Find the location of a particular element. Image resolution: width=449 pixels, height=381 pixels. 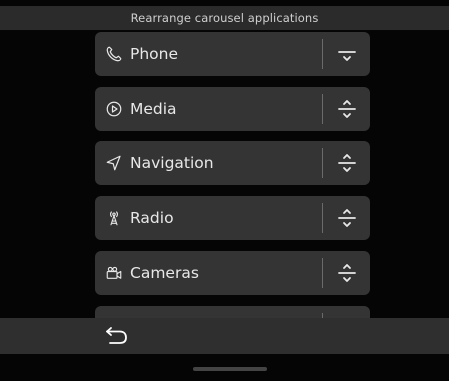

app-label: Phone is located at coordinates (154, 54).